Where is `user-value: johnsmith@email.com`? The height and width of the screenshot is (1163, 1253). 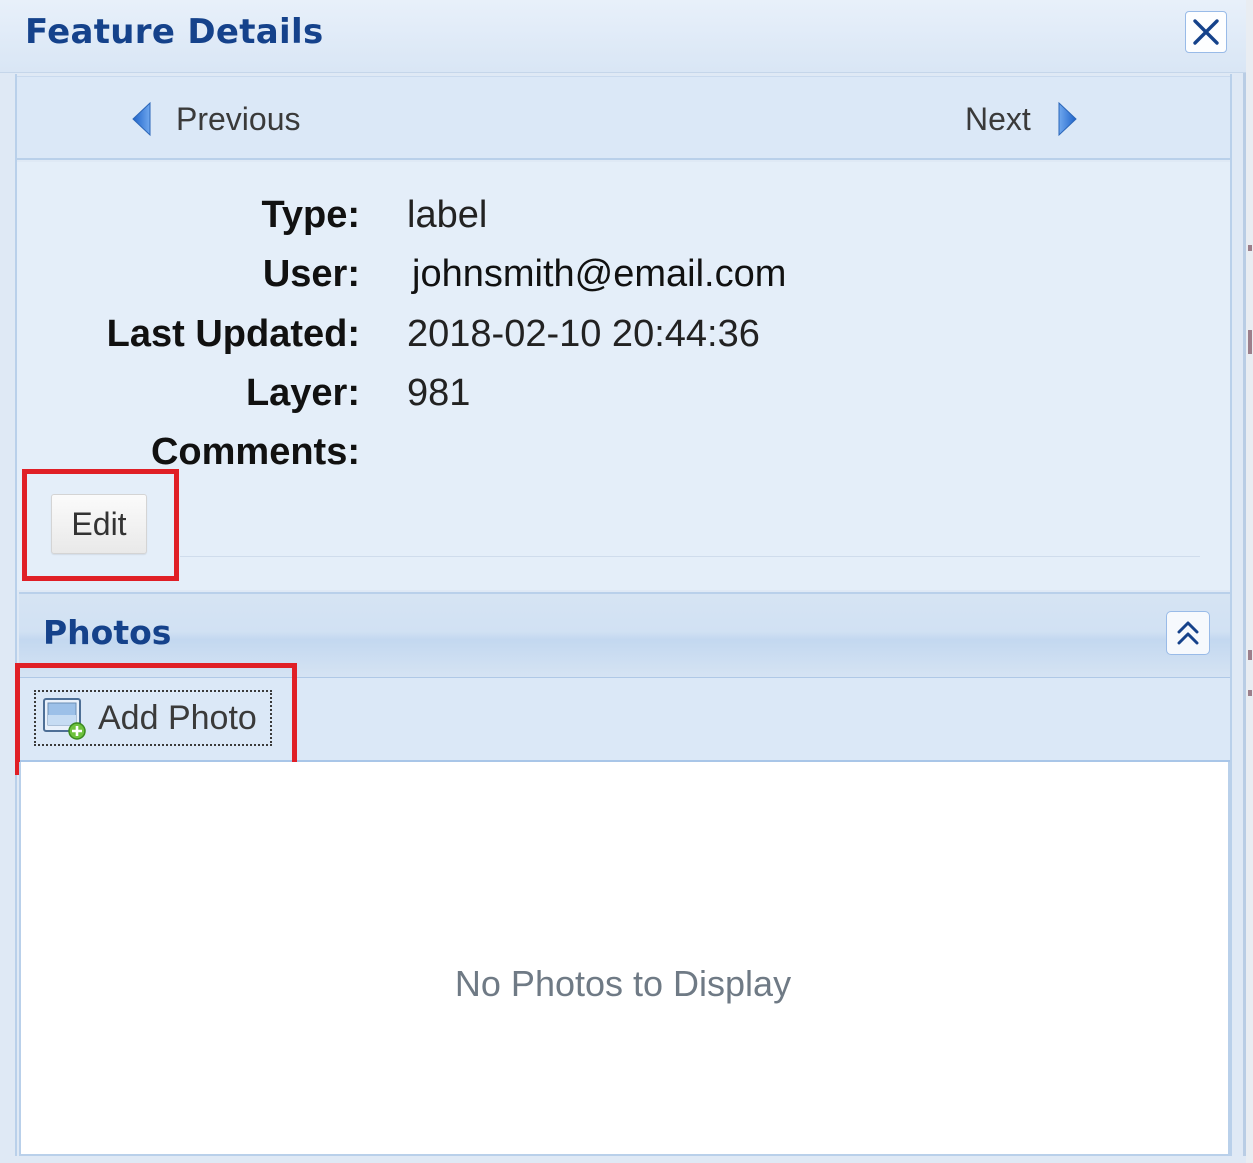 user-value: johnsmith@email.com is located at coordinates (599, 274).